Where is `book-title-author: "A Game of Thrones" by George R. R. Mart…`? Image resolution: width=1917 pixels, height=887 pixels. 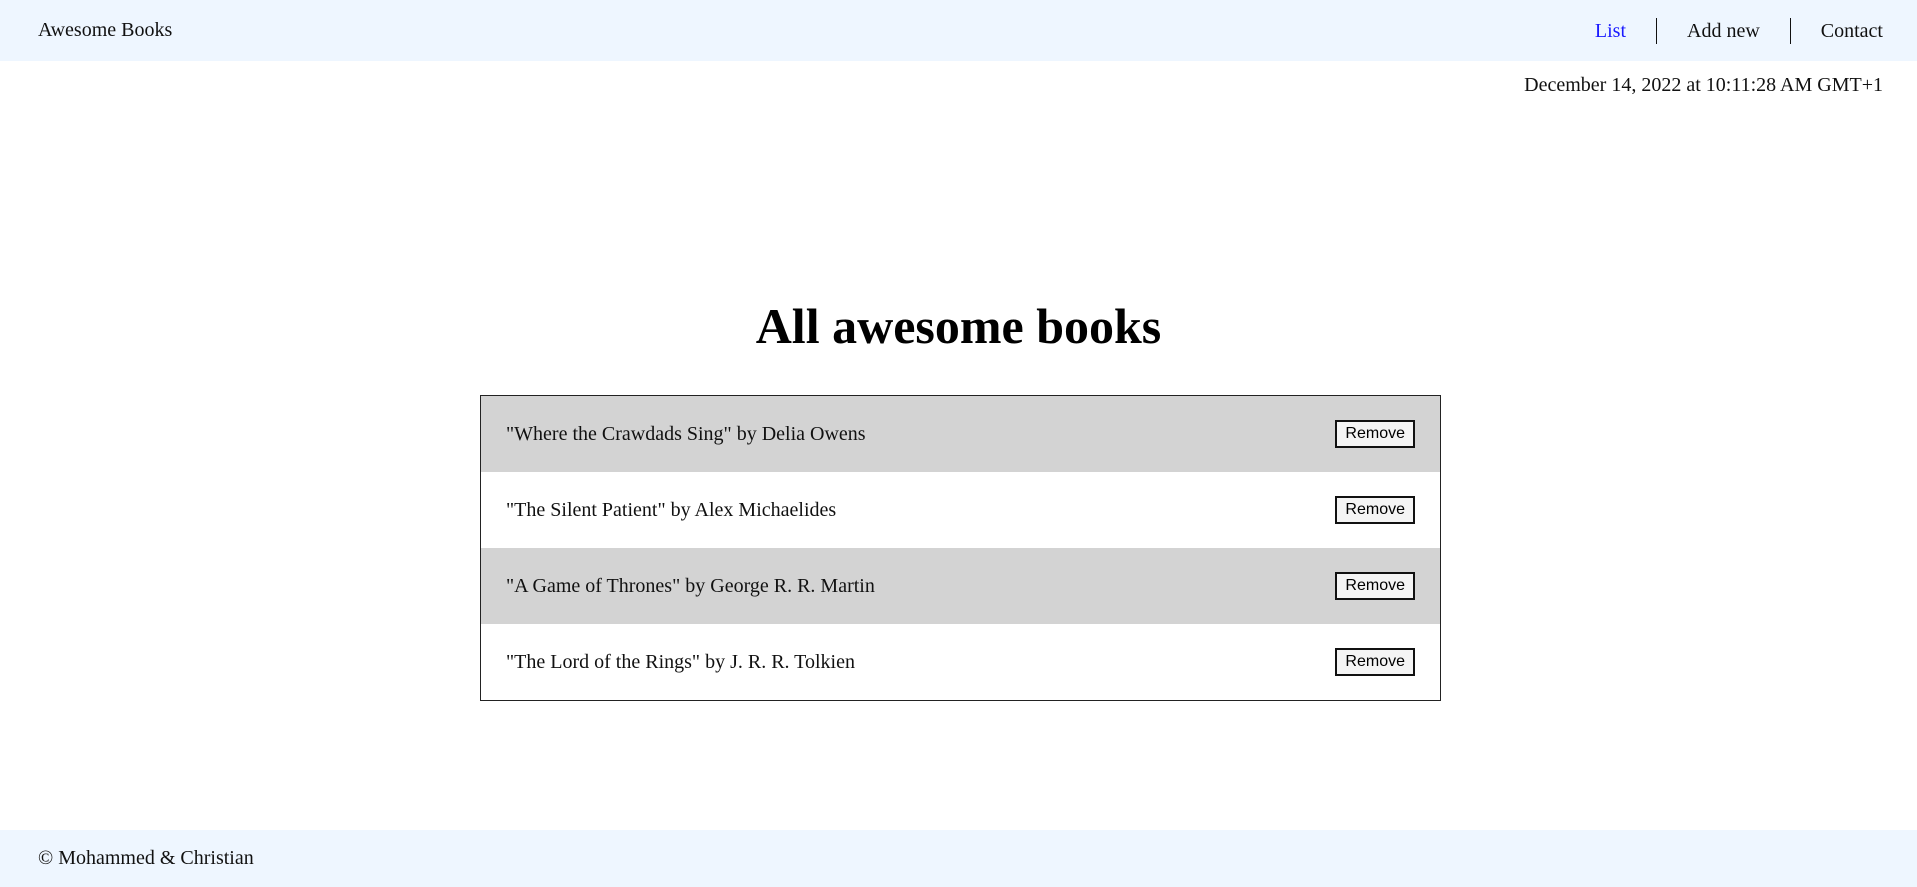
book-title-author: "A Game of Thrones" by George R. R. Mart… is located at coordinates (690, 585).